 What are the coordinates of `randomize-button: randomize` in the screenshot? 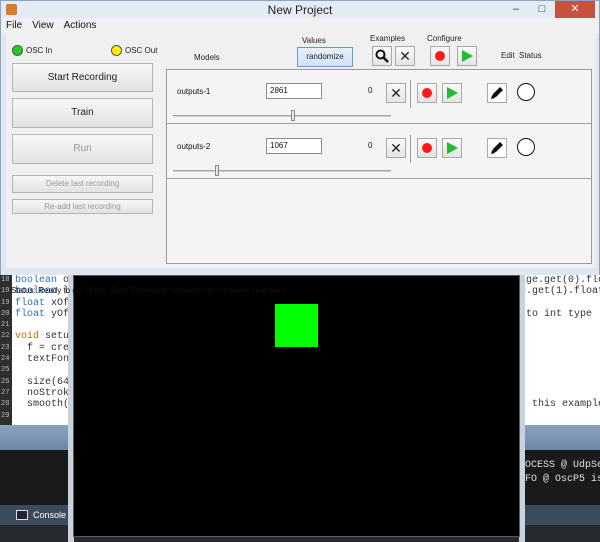 It's located at (325, 57).